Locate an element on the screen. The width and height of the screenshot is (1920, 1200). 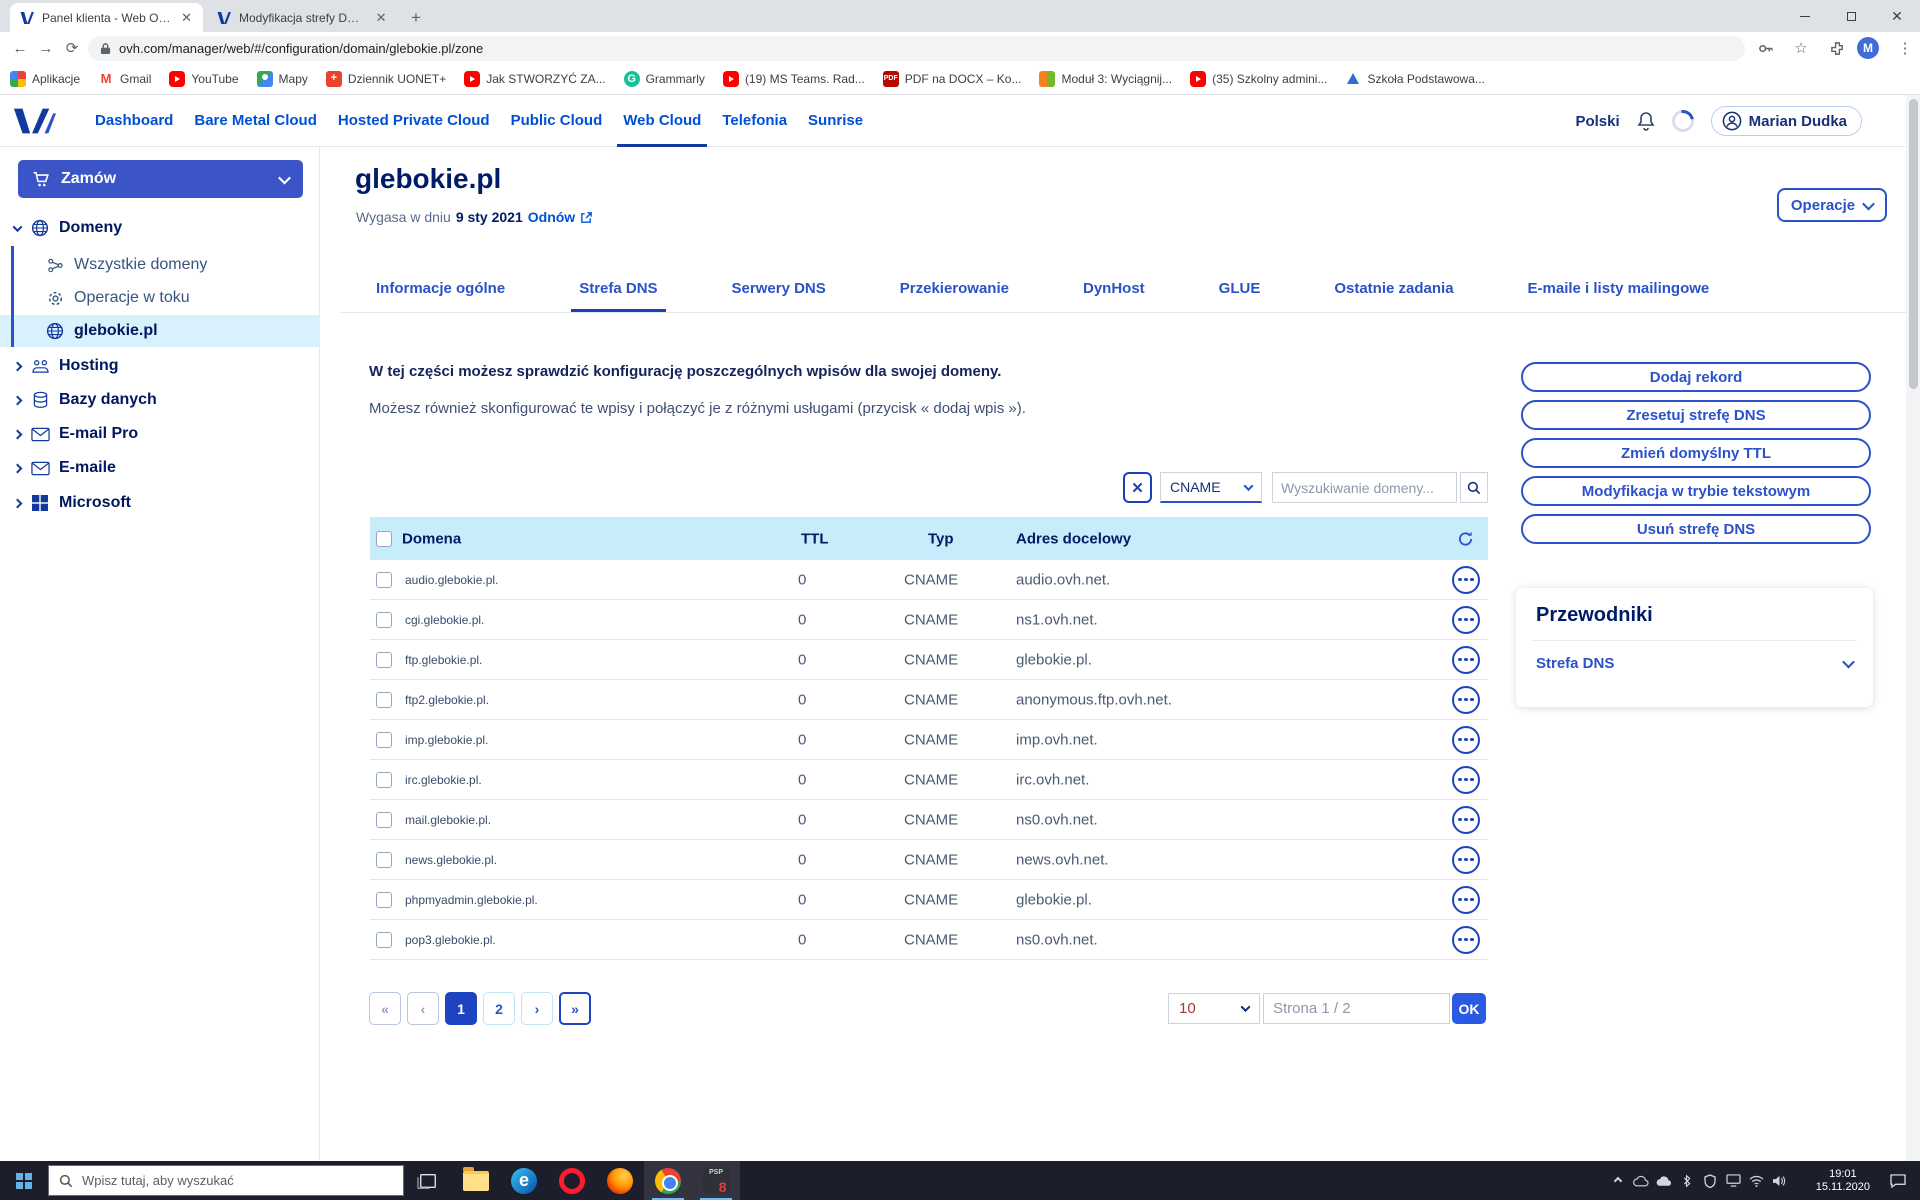
search-button is located at coordinates (1474, 487).